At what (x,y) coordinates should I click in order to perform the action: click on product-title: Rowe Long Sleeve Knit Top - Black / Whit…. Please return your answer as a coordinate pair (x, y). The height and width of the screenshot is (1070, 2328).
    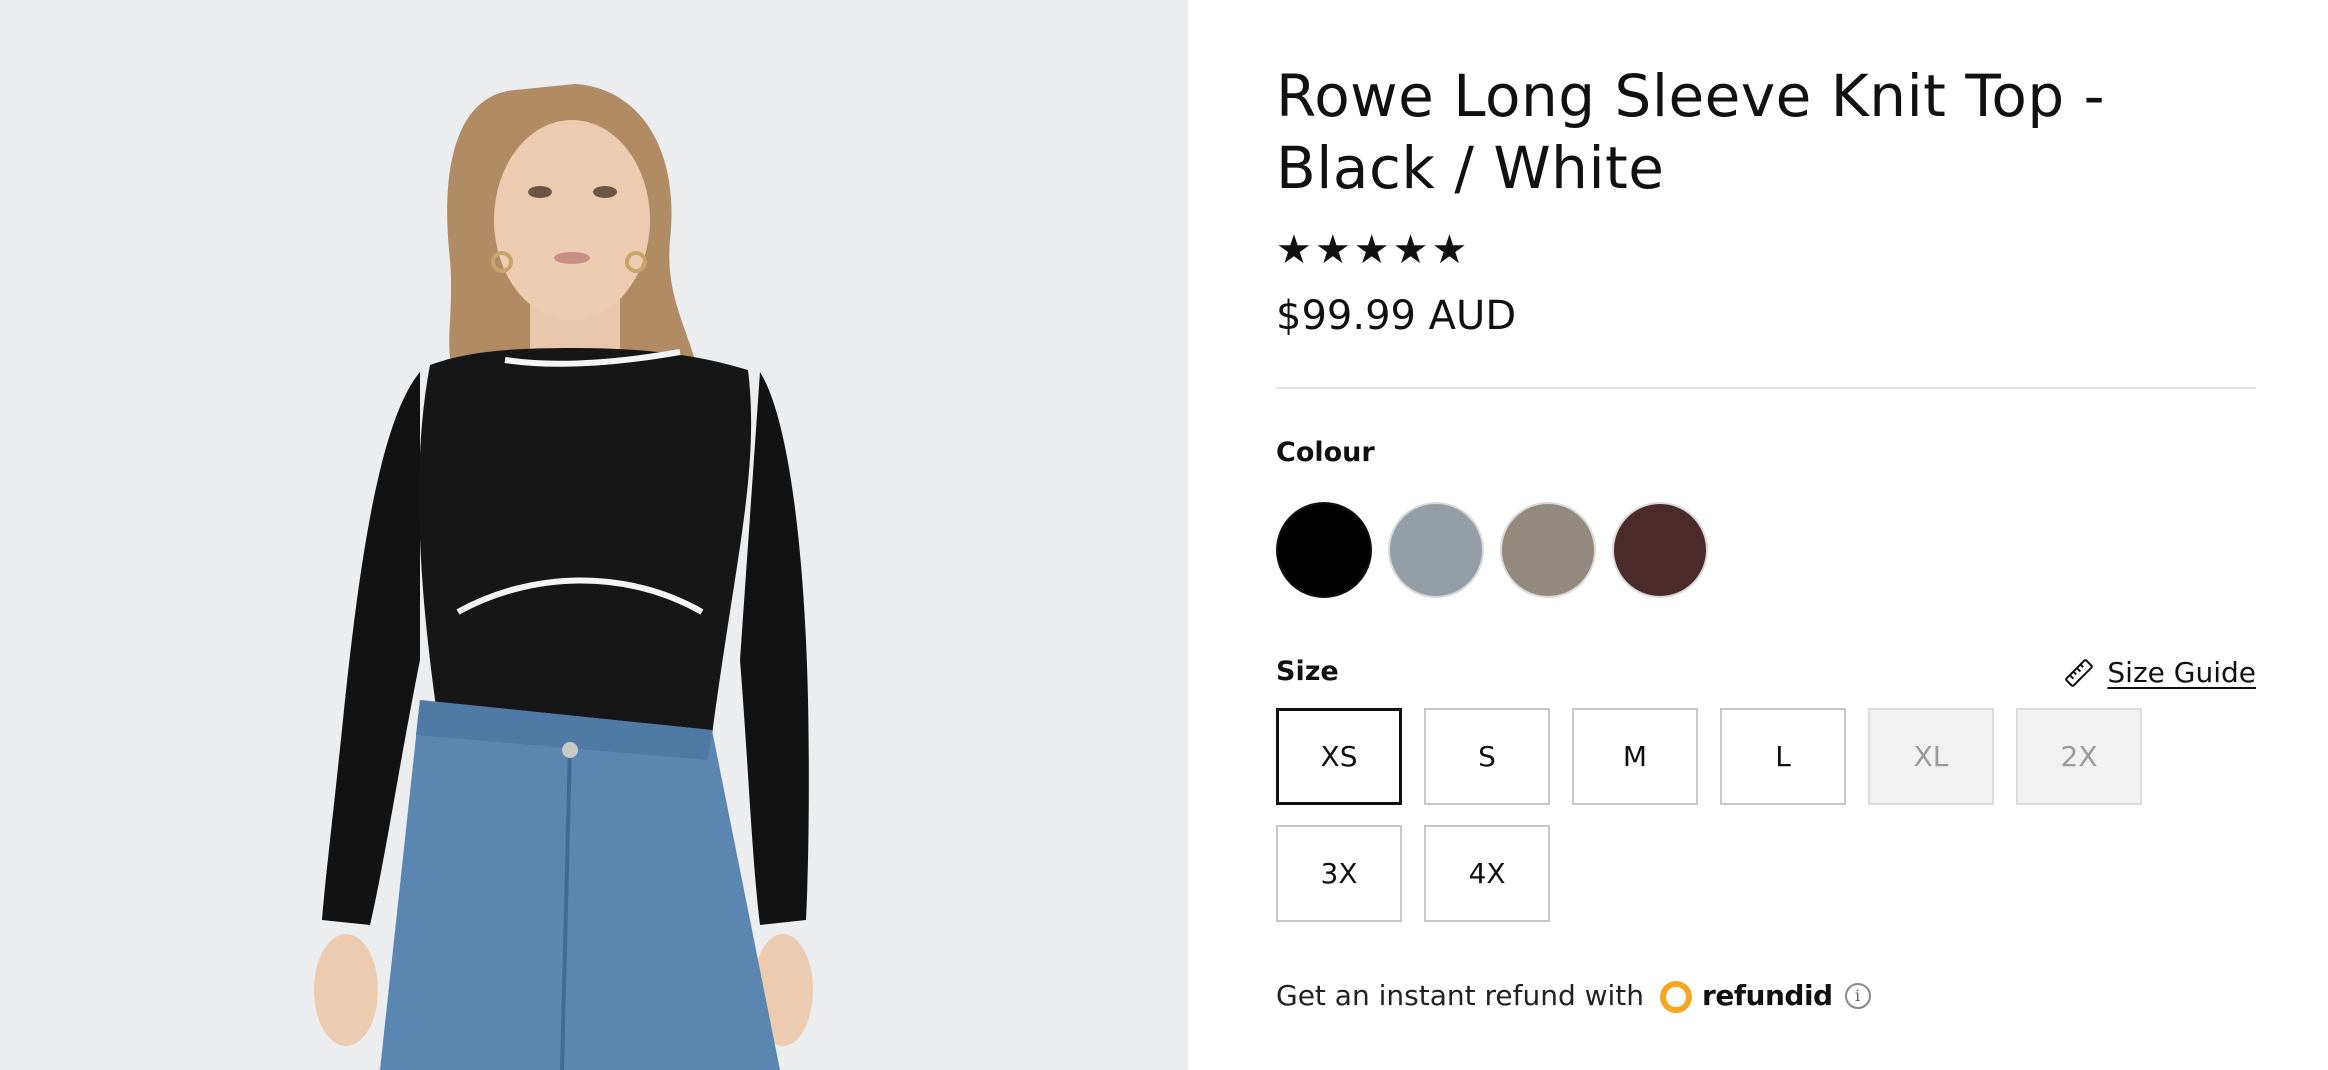
    Looking at the image, I should click on (1691, 132).